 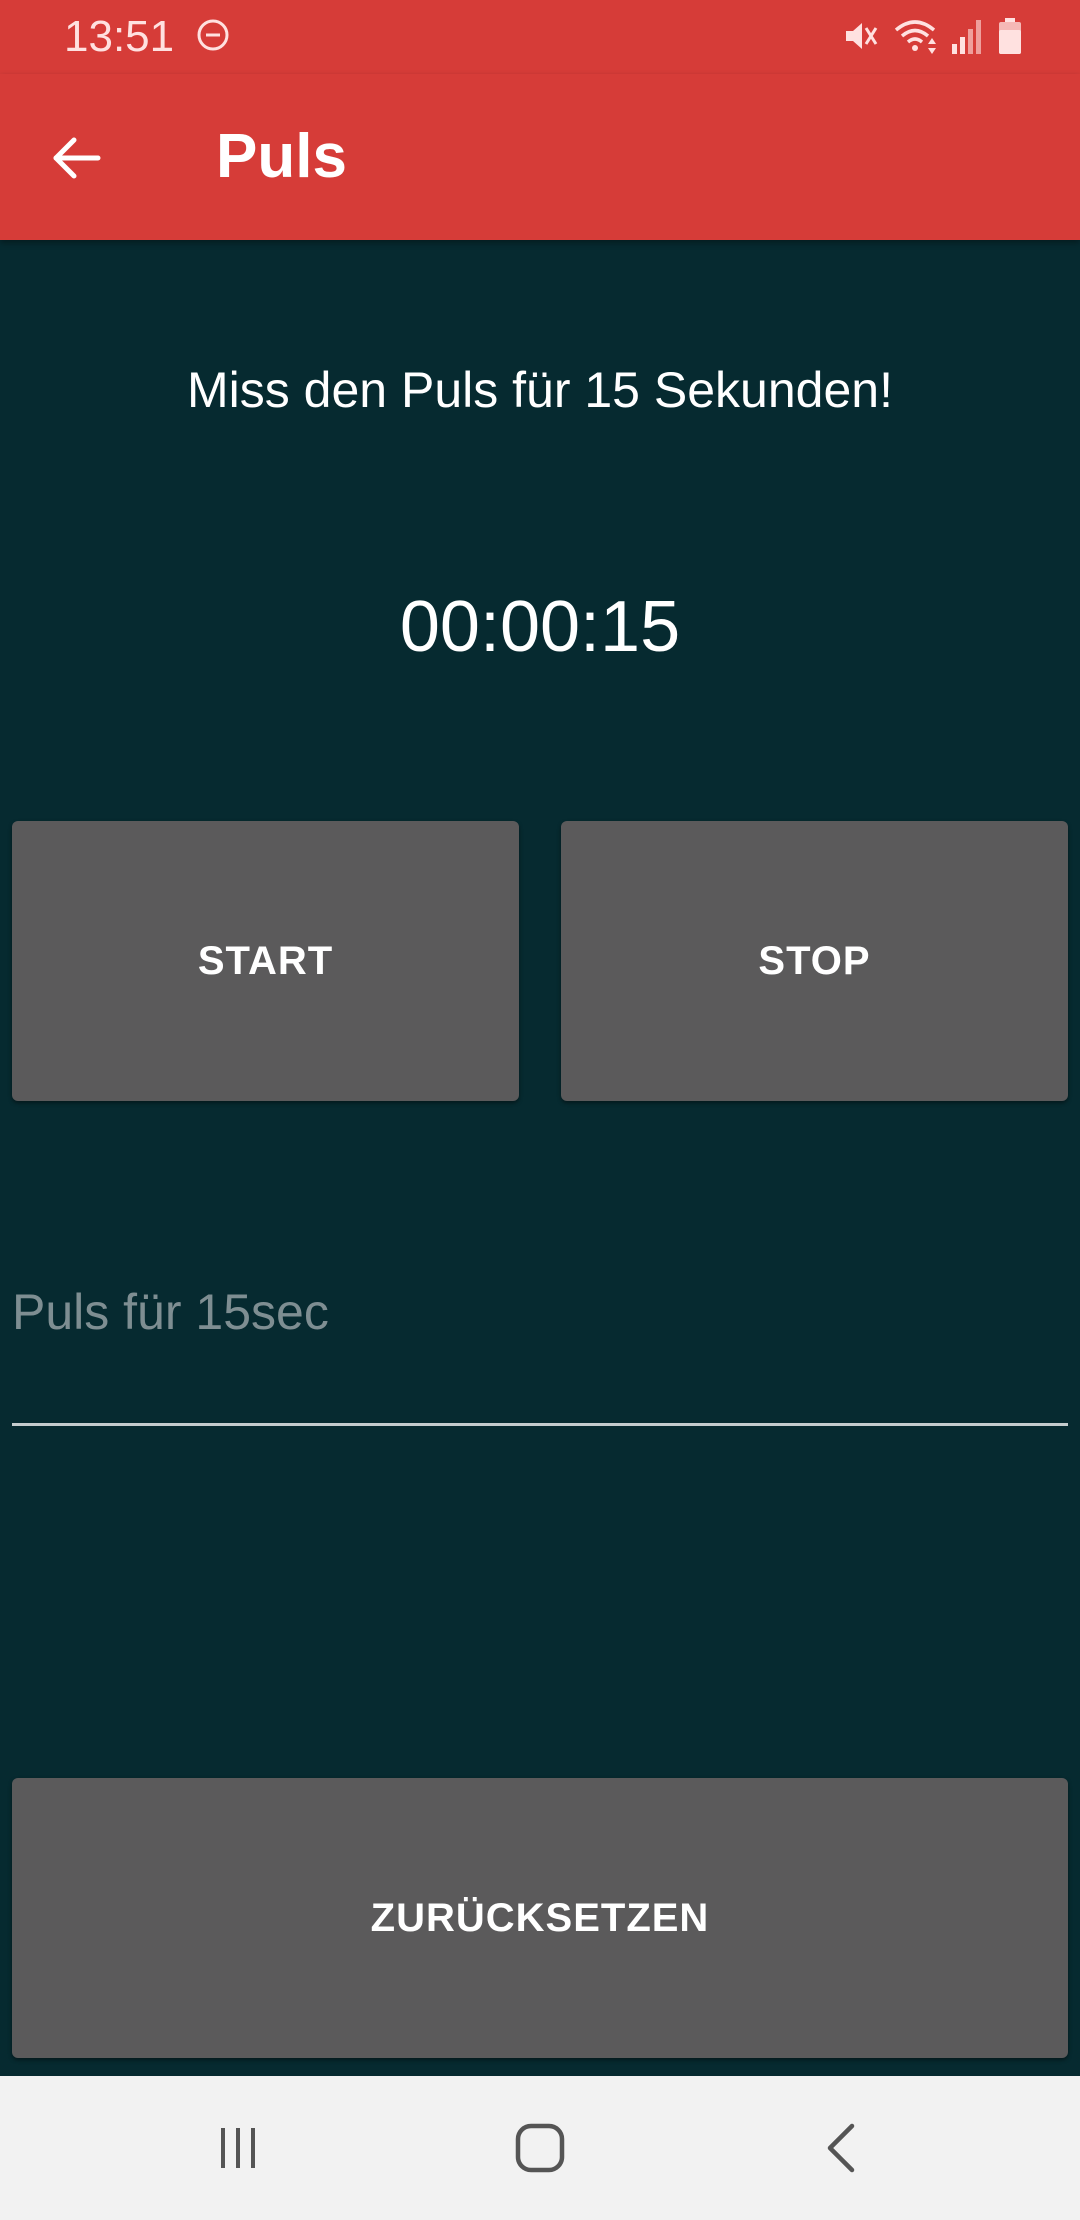 I want to click on reset-button: ZURÜCKSETZEN, so click(x=540, y=1918).